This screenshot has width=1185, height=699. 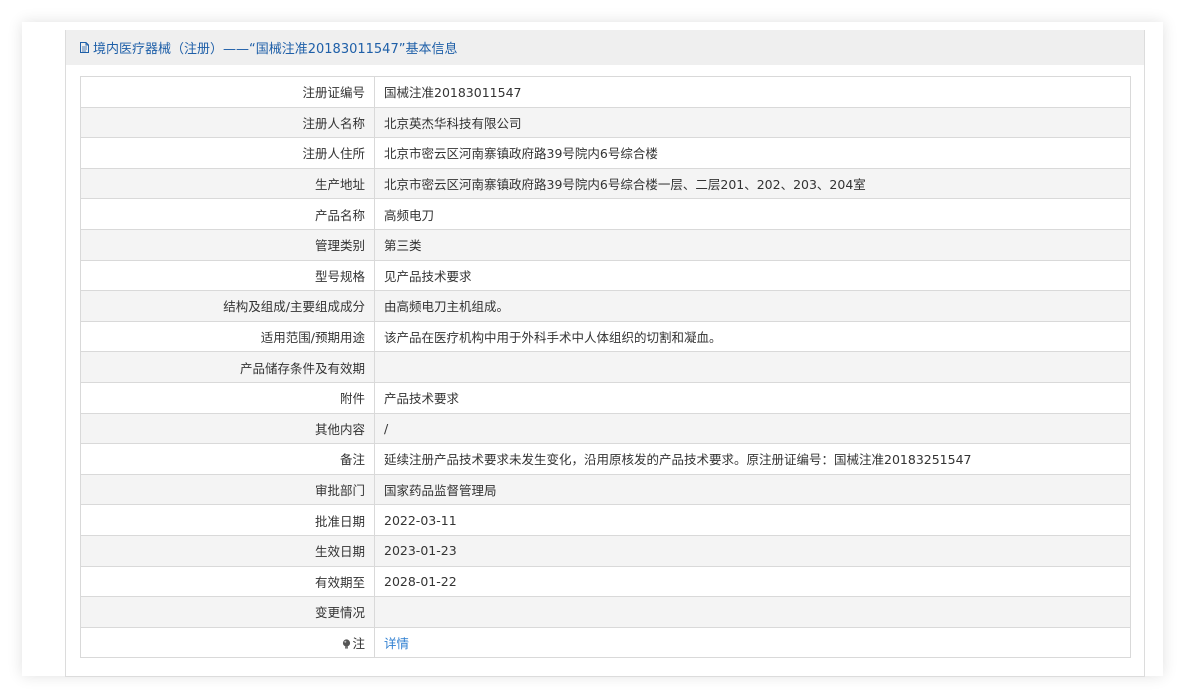 What do you see at coordinates (752, 642) in the screenshot?
I see `note-value-cell: 详情` at bounding box center [752, 642].